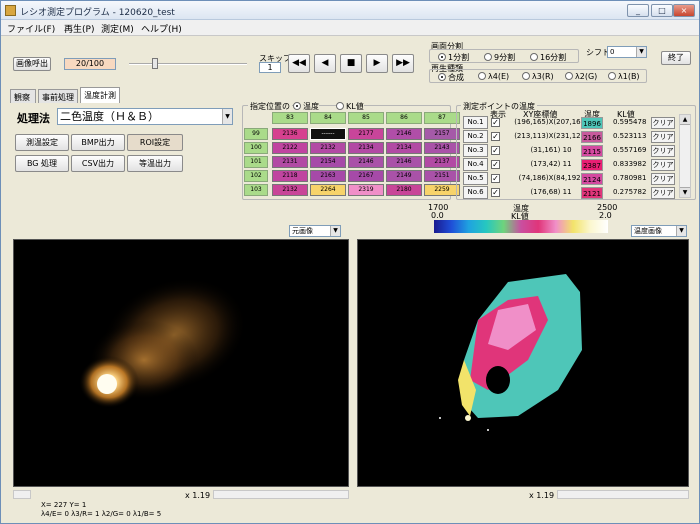 This screenshot has height=524, width=700. Describe the element at coordinates (256, 148) in the screenshot. I see `grid-row-header: 100` at that location.